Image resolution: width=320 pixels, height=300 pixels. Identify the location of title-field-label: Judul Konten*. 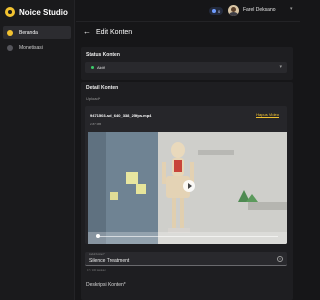
(97, 254).